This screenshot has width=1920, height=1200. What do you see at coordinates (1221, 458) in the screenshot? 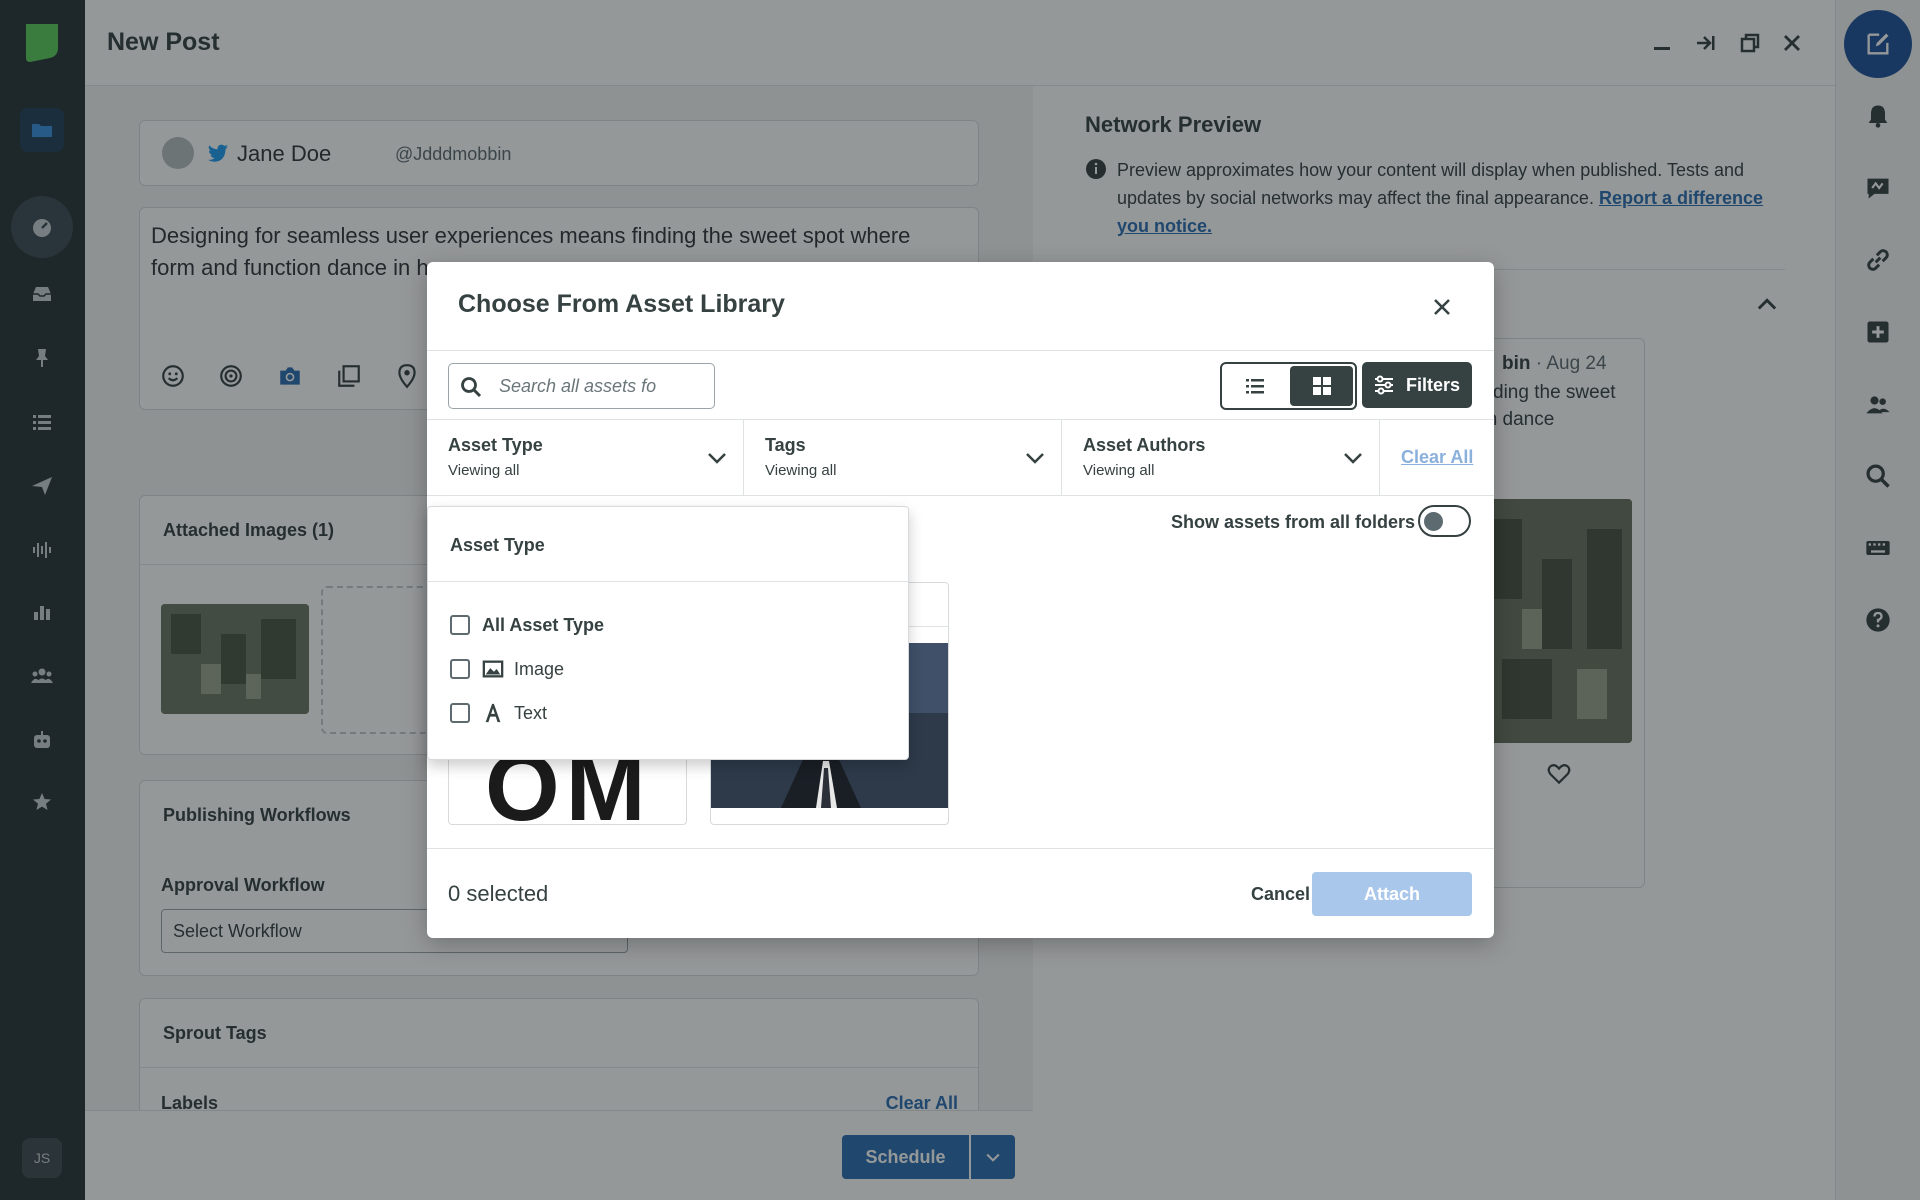
I see `asset-authors-filter: Asset Authors Viewing all` at bounding box center [1221, 458].